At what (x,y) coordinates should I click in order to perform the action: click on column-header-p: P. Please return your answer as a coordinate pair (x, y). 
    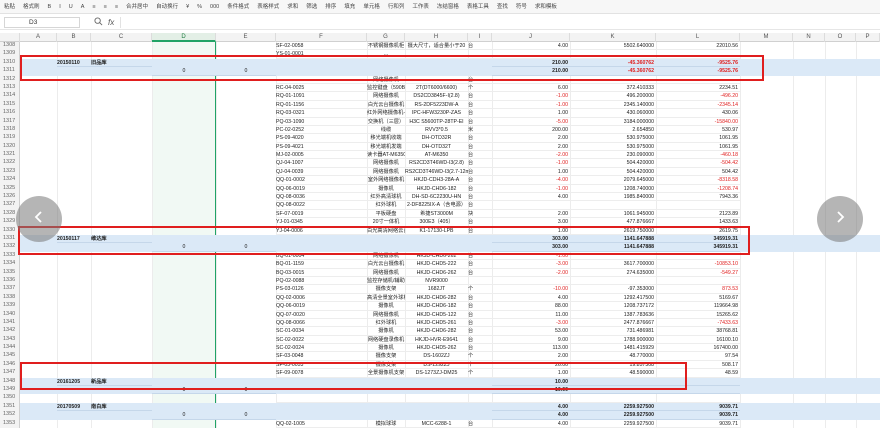
    Looking at the image, I should click on (868, 37).